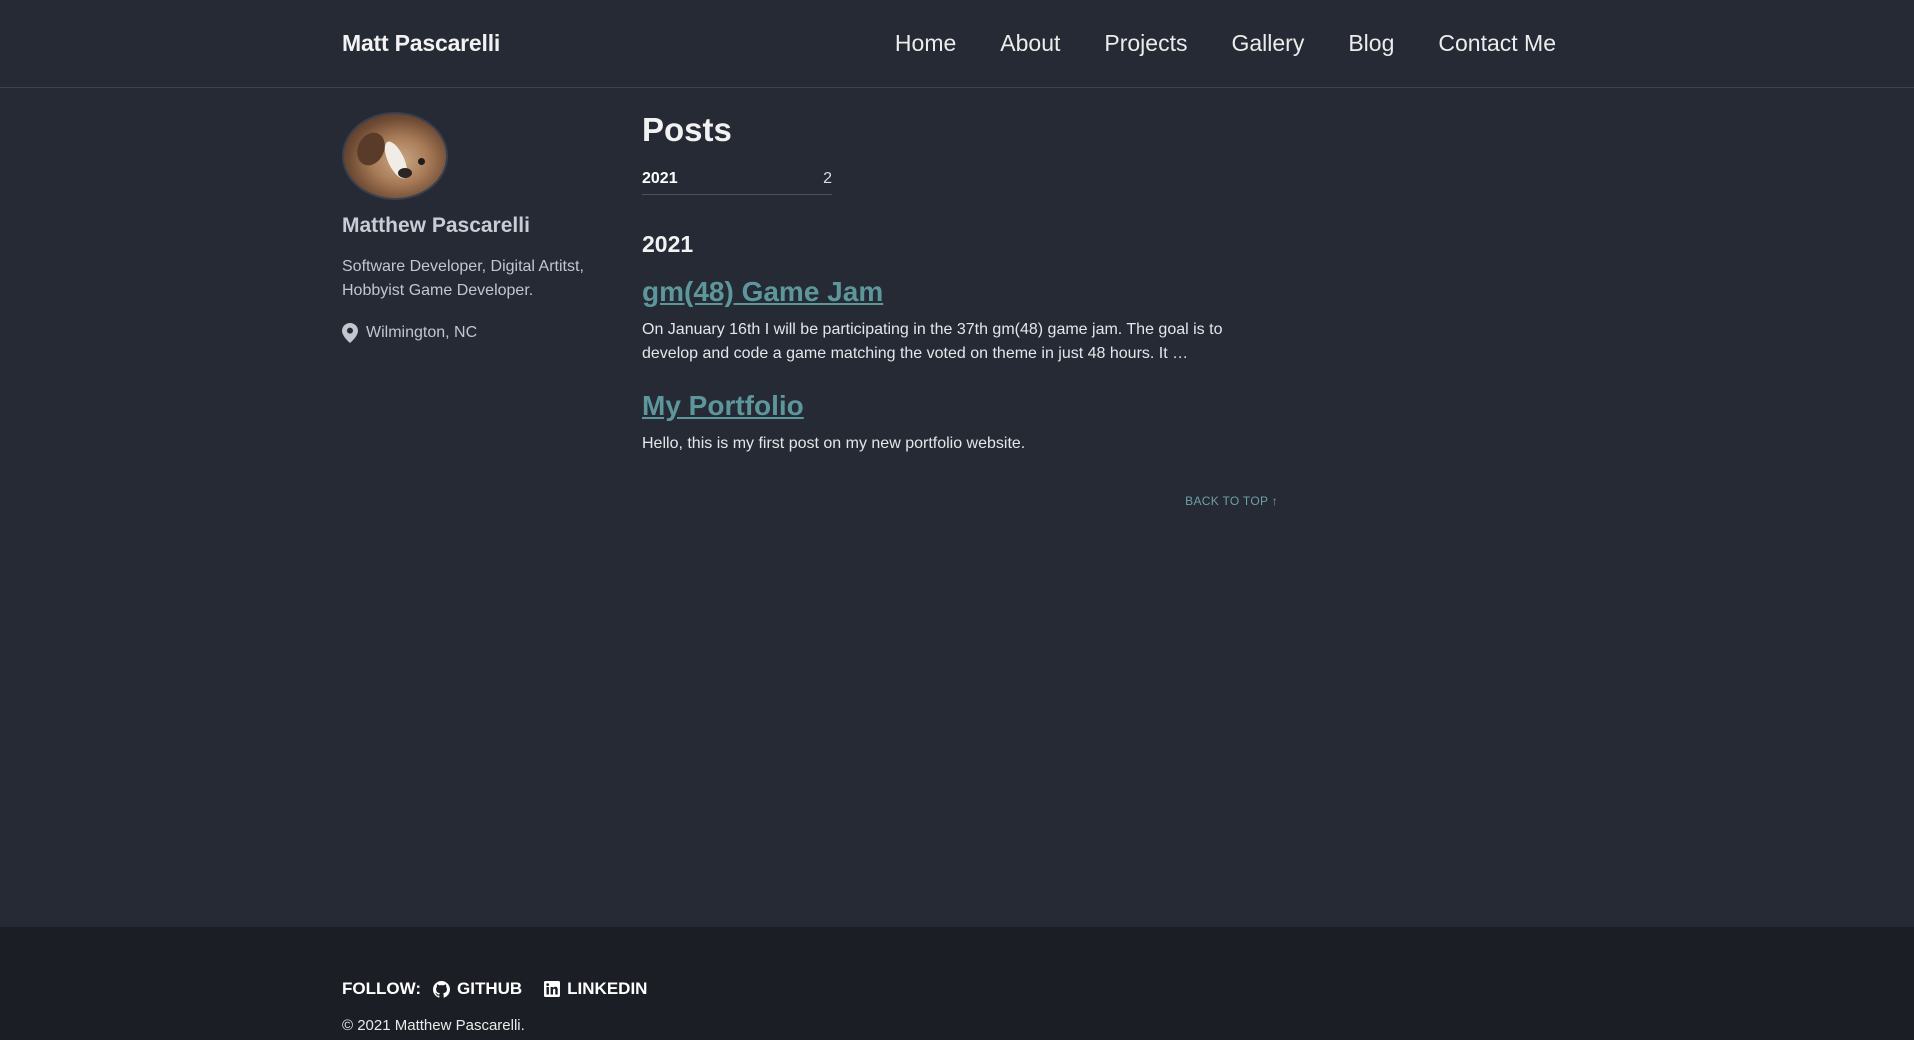 This screenshot has height=1040, width=1914. I want to click on post-title-link: gm(48) Game Jam, so click(762, 291).